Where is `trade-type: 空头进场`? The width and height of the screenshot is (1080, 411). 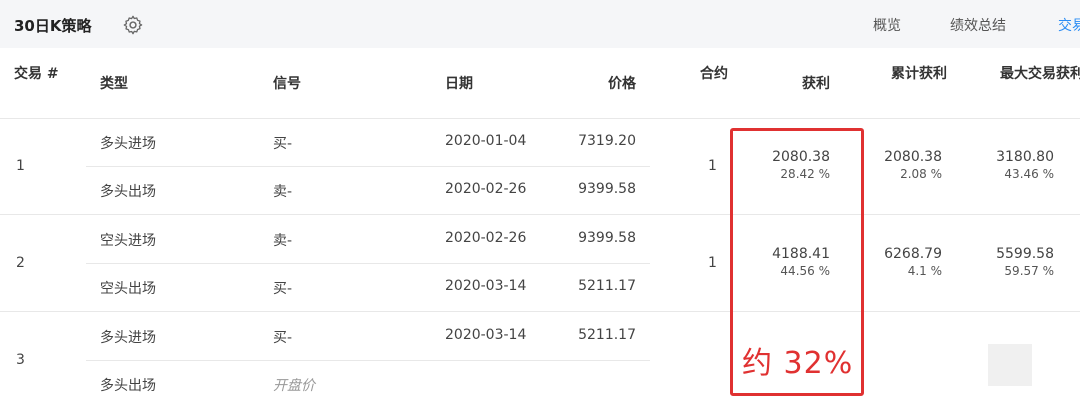 trade-type: 空头进场 is located at coordinates (128, 241).